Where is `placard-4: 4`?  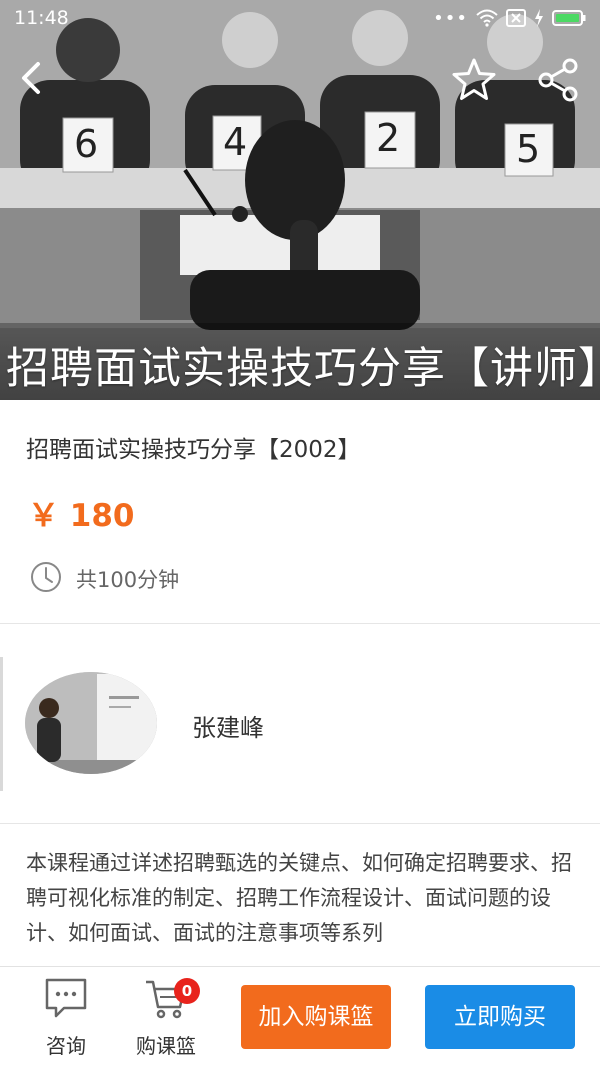 placard-4: 4 is located at coordinates (235, 142).